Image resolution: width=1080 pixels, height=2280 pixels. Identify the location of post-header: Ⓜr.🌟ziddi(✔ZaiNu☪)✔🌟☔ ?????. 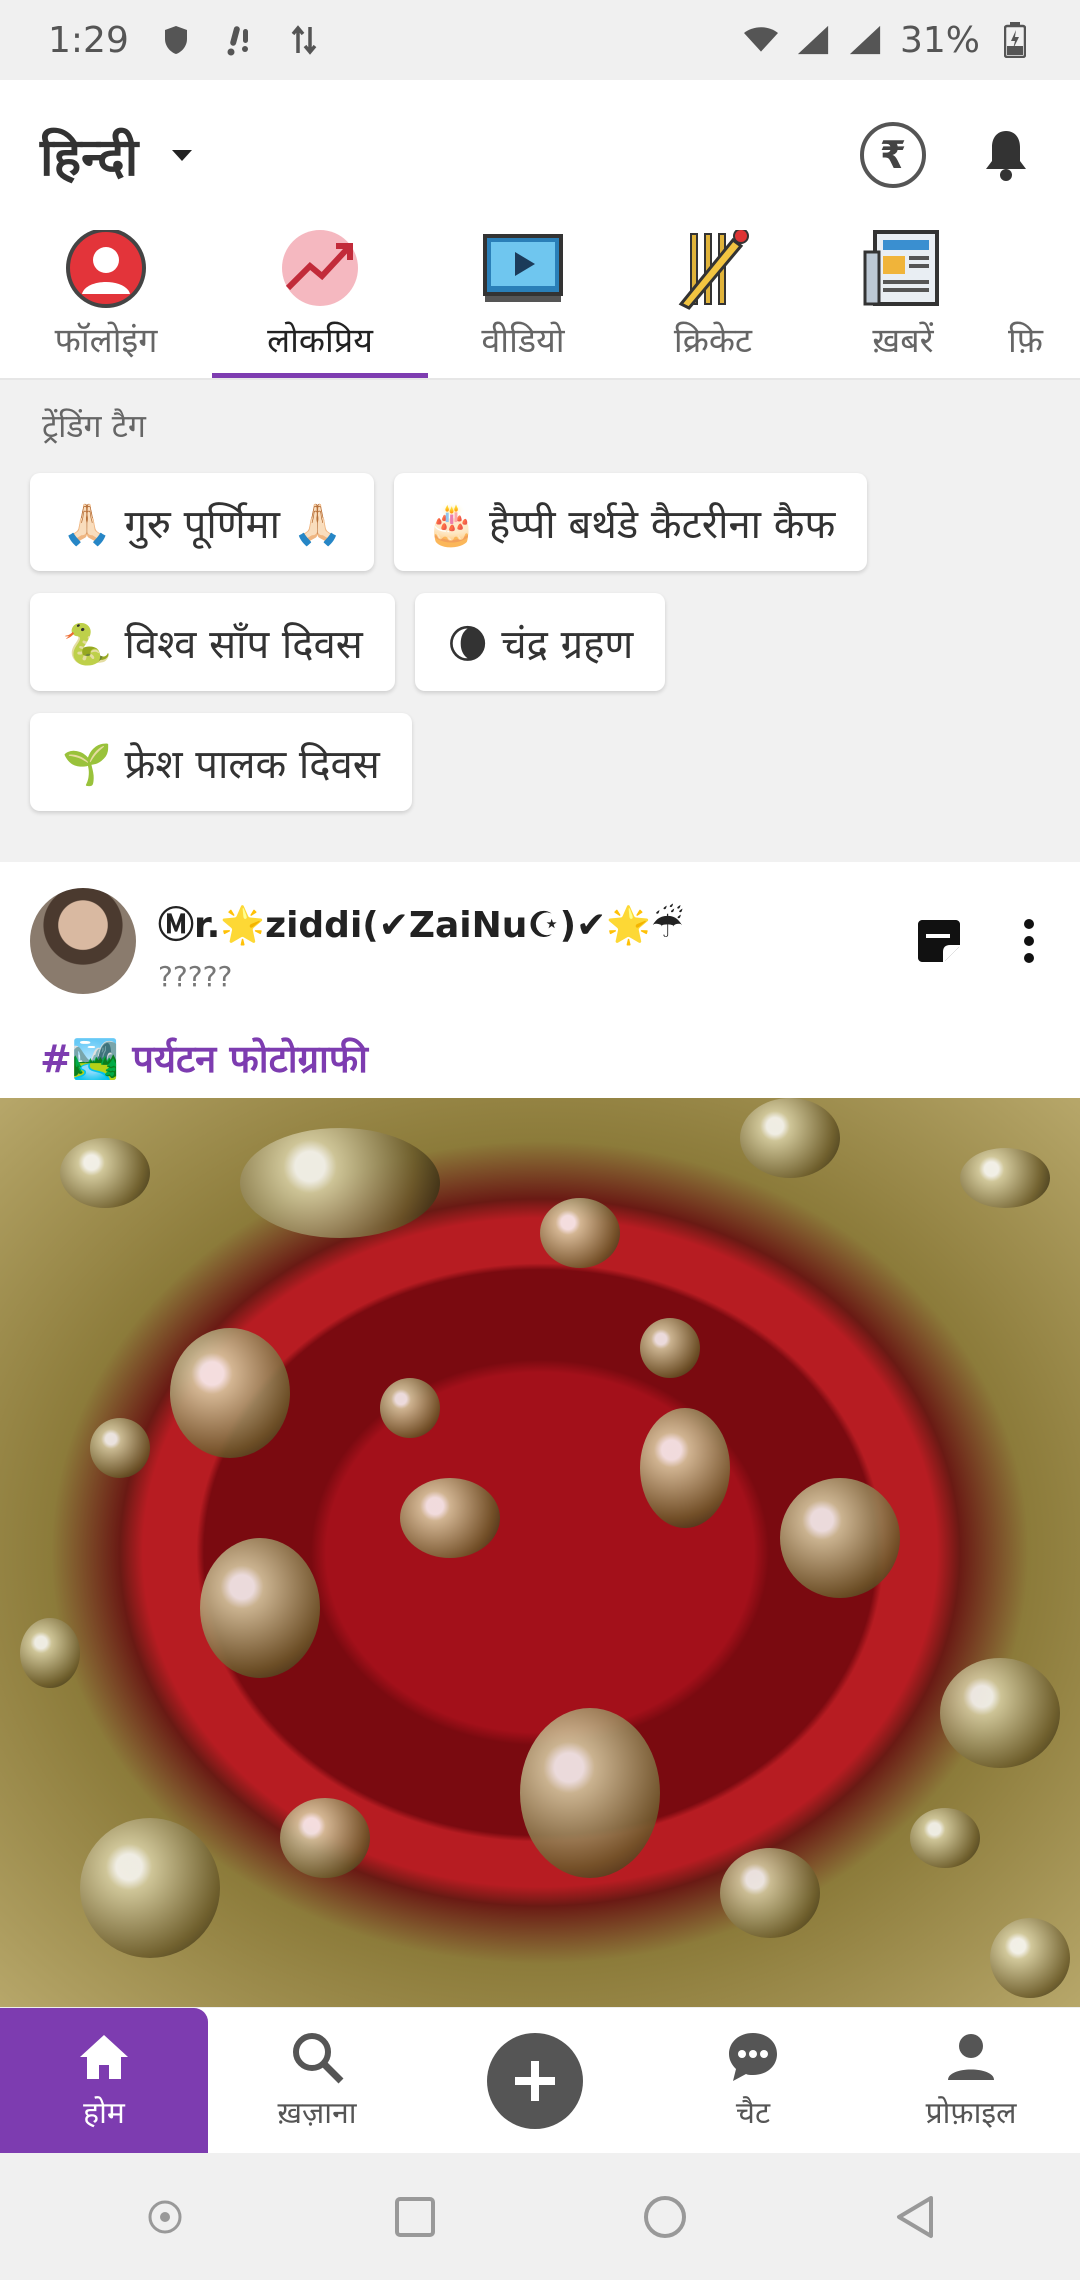
(540, 928).